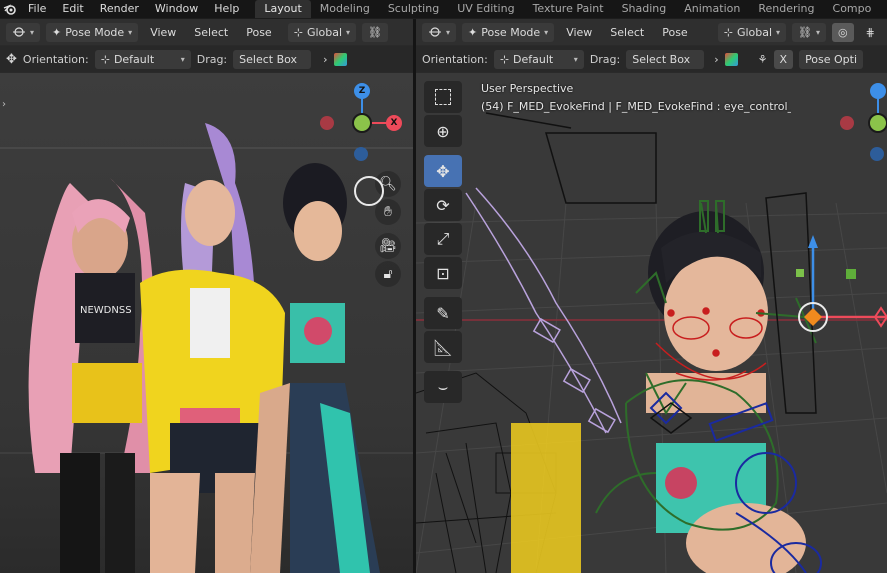  I want to click on sidebar-toggle-left: ›, so click(4, 104).